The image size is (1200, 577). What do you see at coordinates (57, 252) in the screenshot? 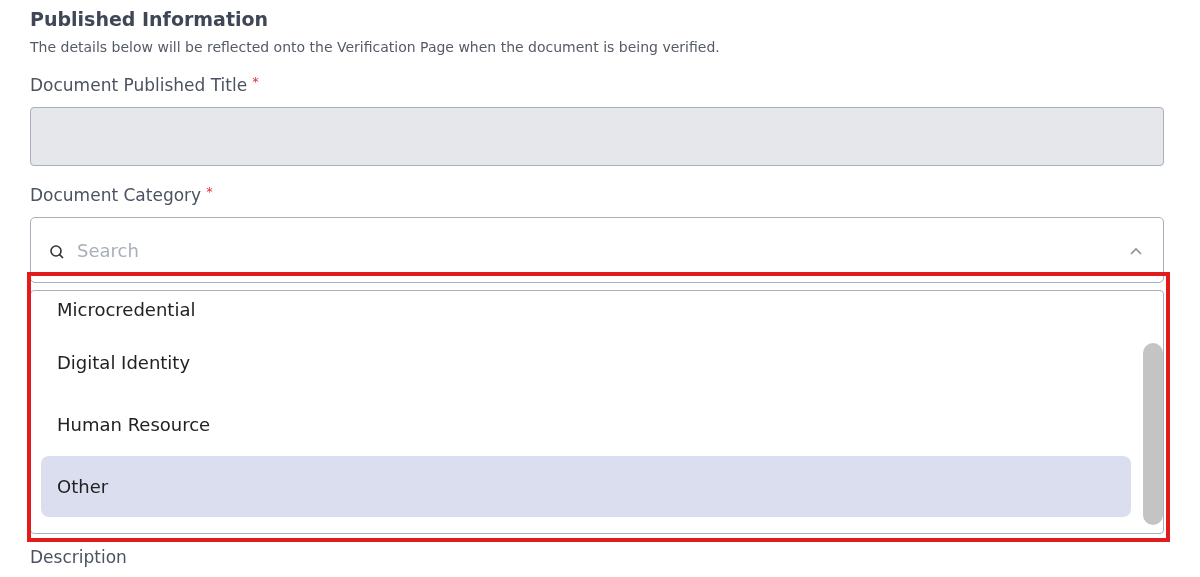
I see `search-icon` at bounding box center [57, 252].